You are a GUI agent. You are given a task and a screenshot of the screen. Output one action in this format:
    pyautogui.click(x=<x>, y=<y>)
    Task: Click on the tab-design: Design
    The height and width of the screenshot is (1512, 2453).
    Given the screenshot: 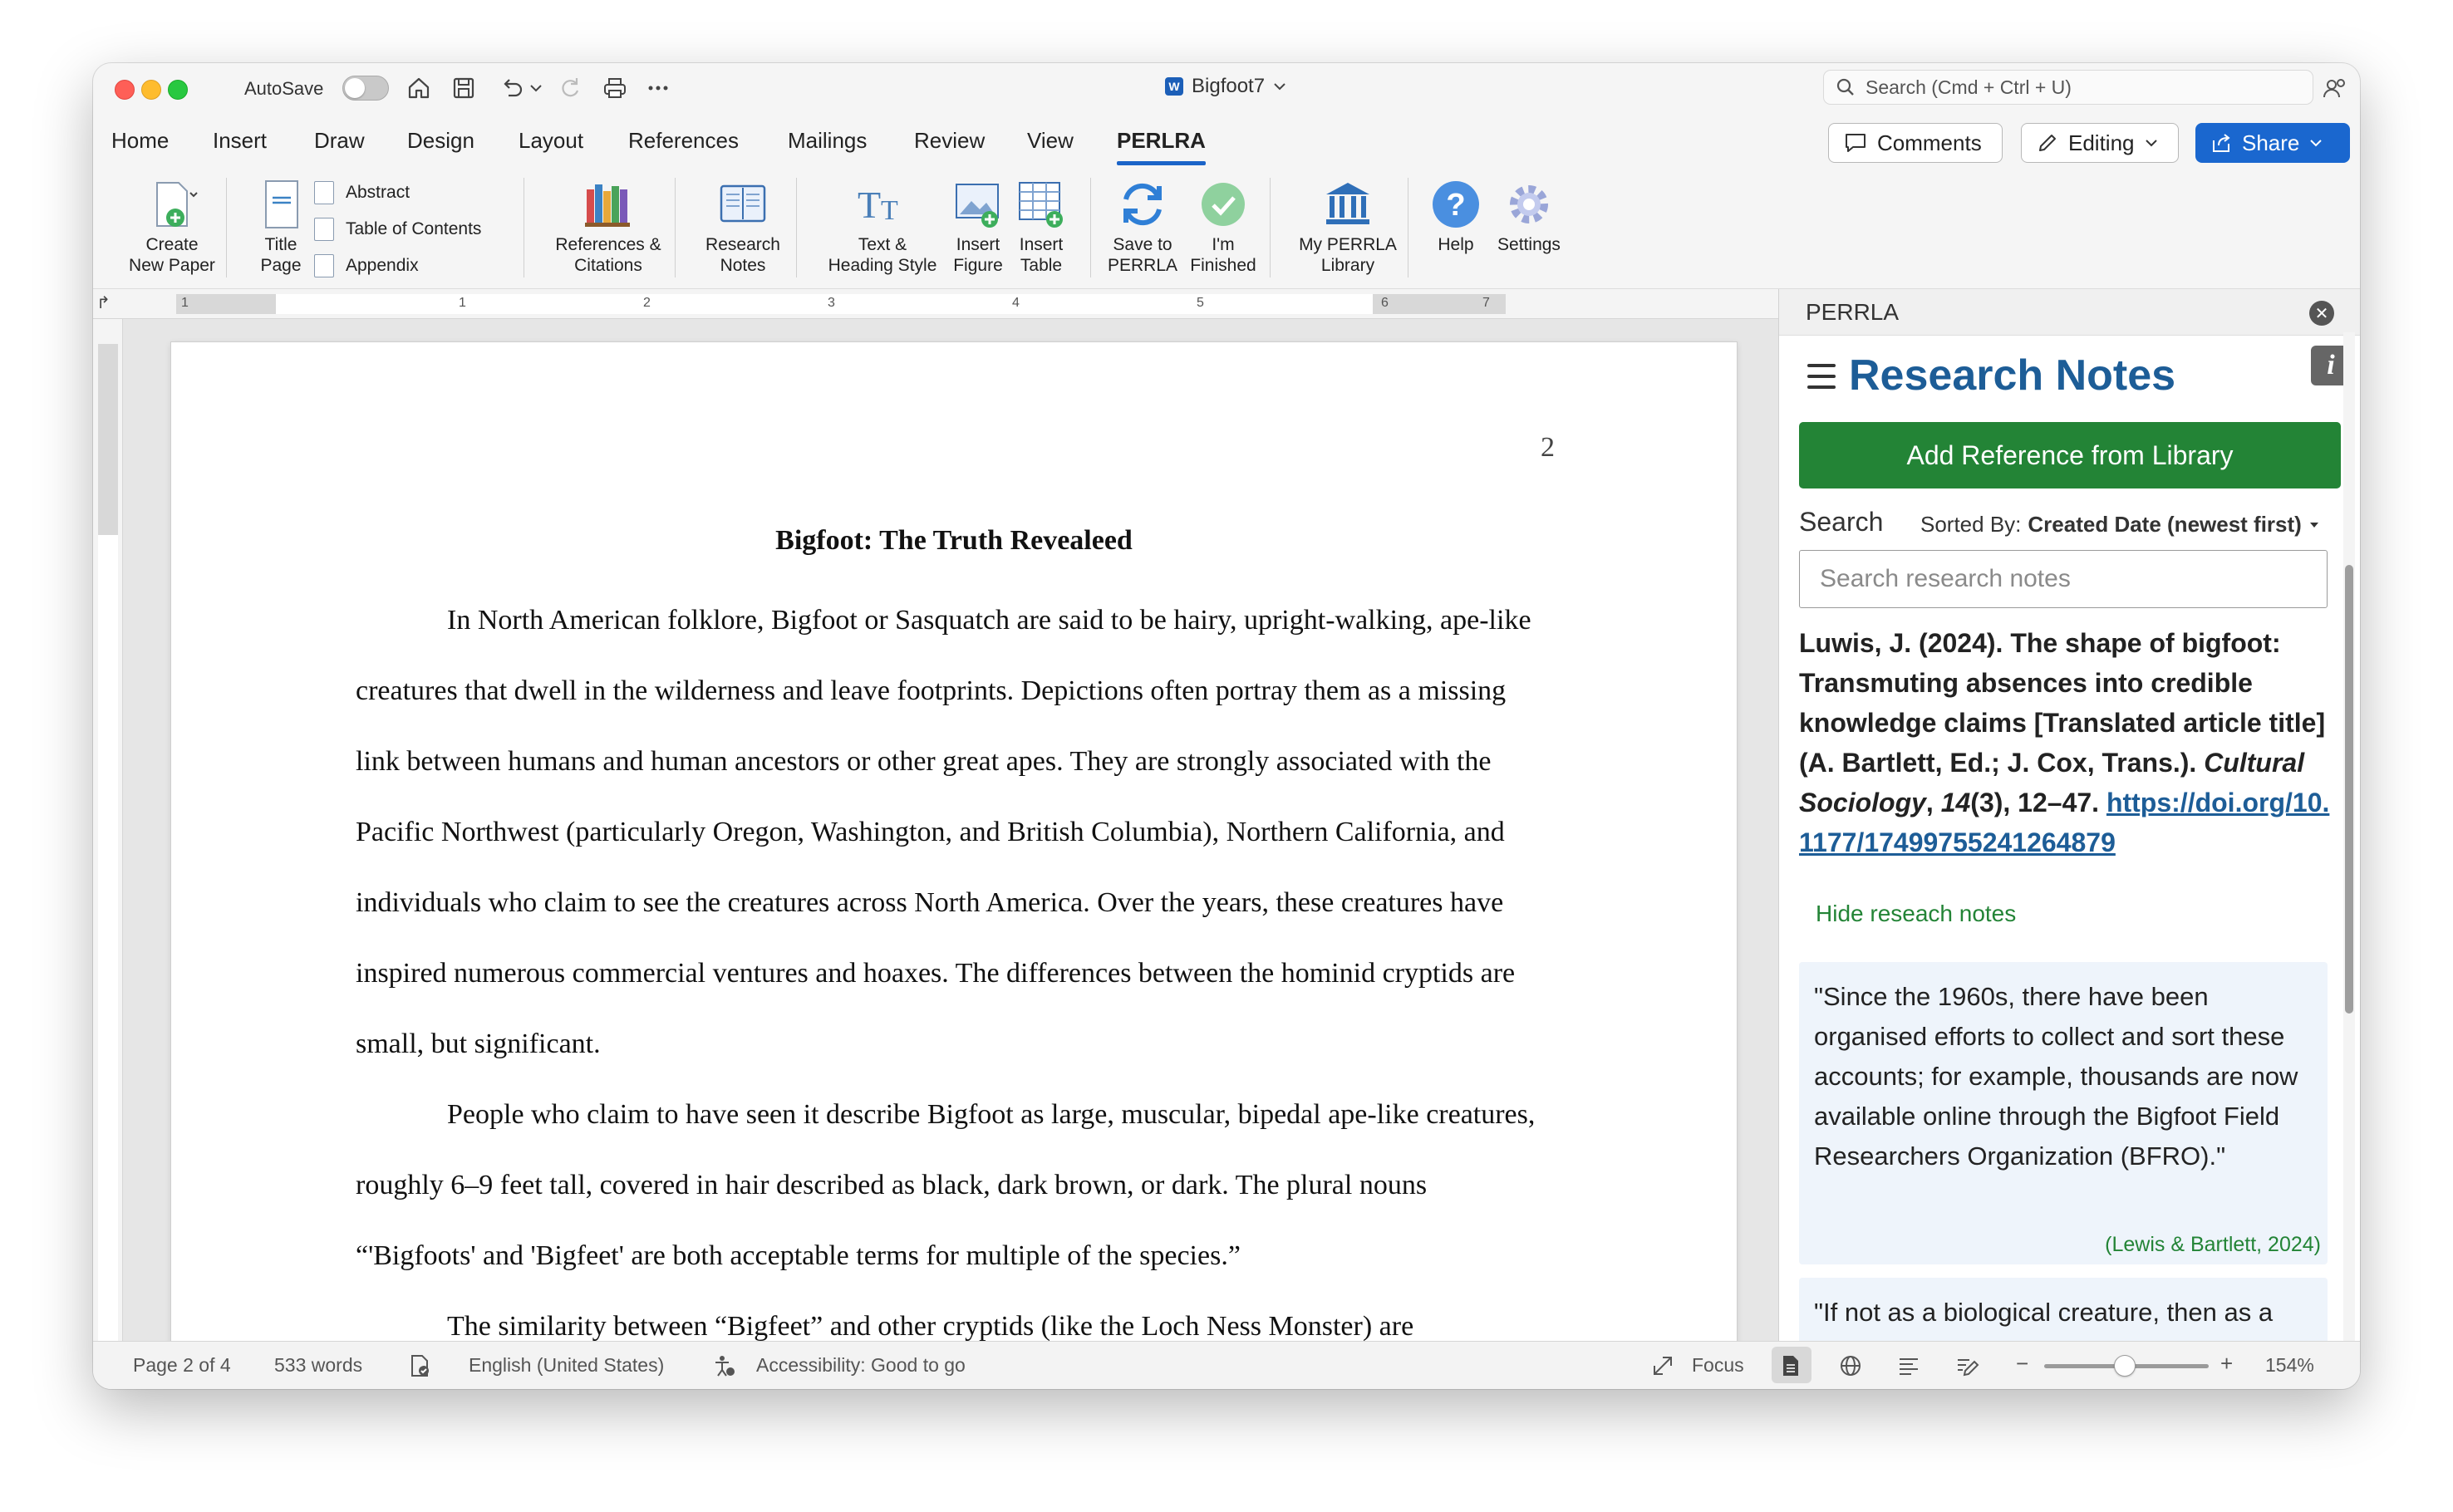 What is the action you would take?
    pyautogui.click(x=440, y=141)
    